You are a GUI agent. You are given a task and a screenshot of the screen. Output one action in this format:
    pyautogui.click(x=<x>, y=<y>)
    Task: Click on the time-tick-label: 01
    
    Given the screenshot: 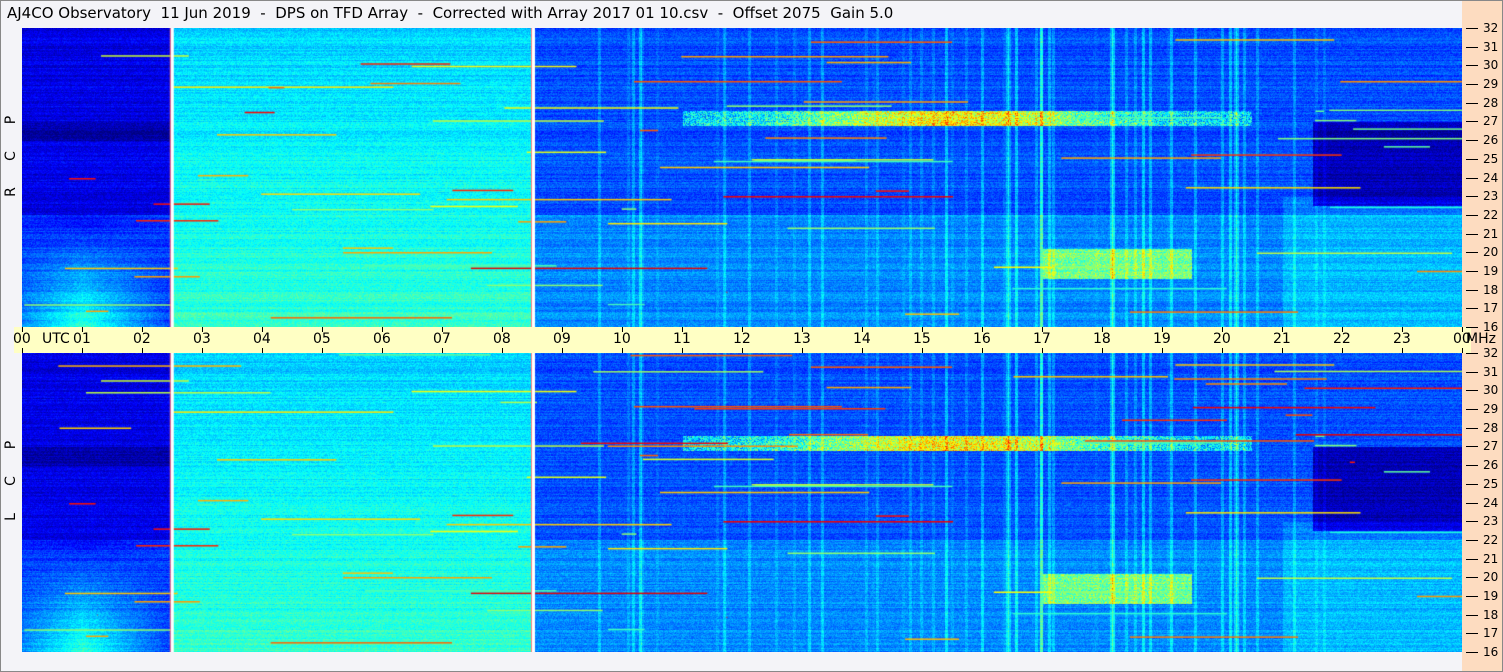 What is the action you would take?
    pyautogui.click(x=82, y=339)
    